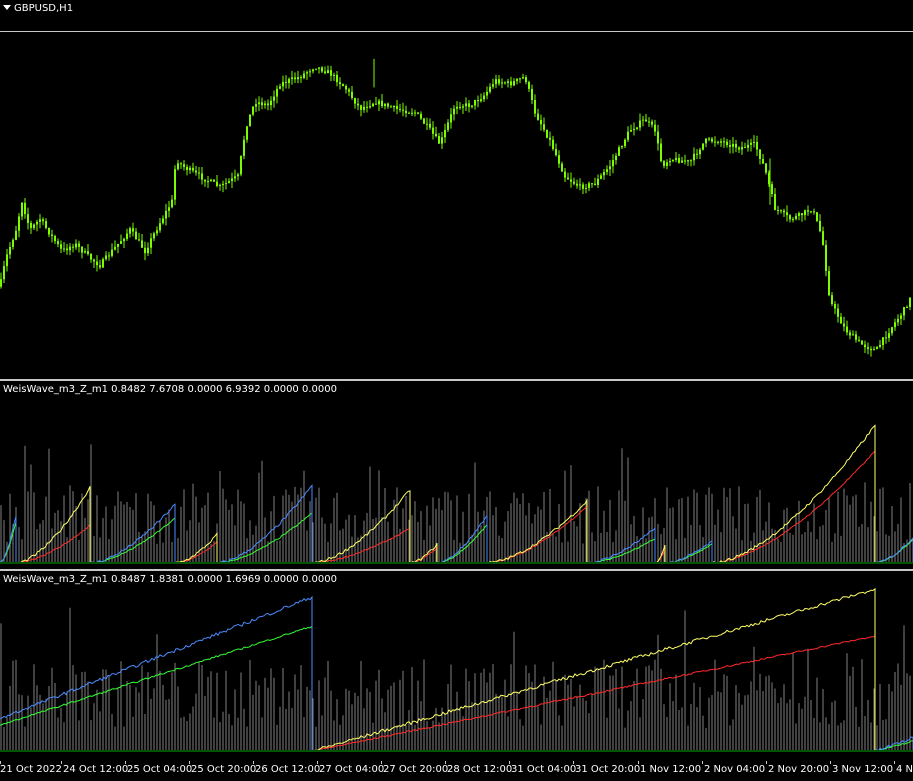 The image size is (913, 781). What do you see at coordinates (799, 769) in the screenshot?
I see `time-label: 2 Nov 20:00` at bounding box center [799, 769].